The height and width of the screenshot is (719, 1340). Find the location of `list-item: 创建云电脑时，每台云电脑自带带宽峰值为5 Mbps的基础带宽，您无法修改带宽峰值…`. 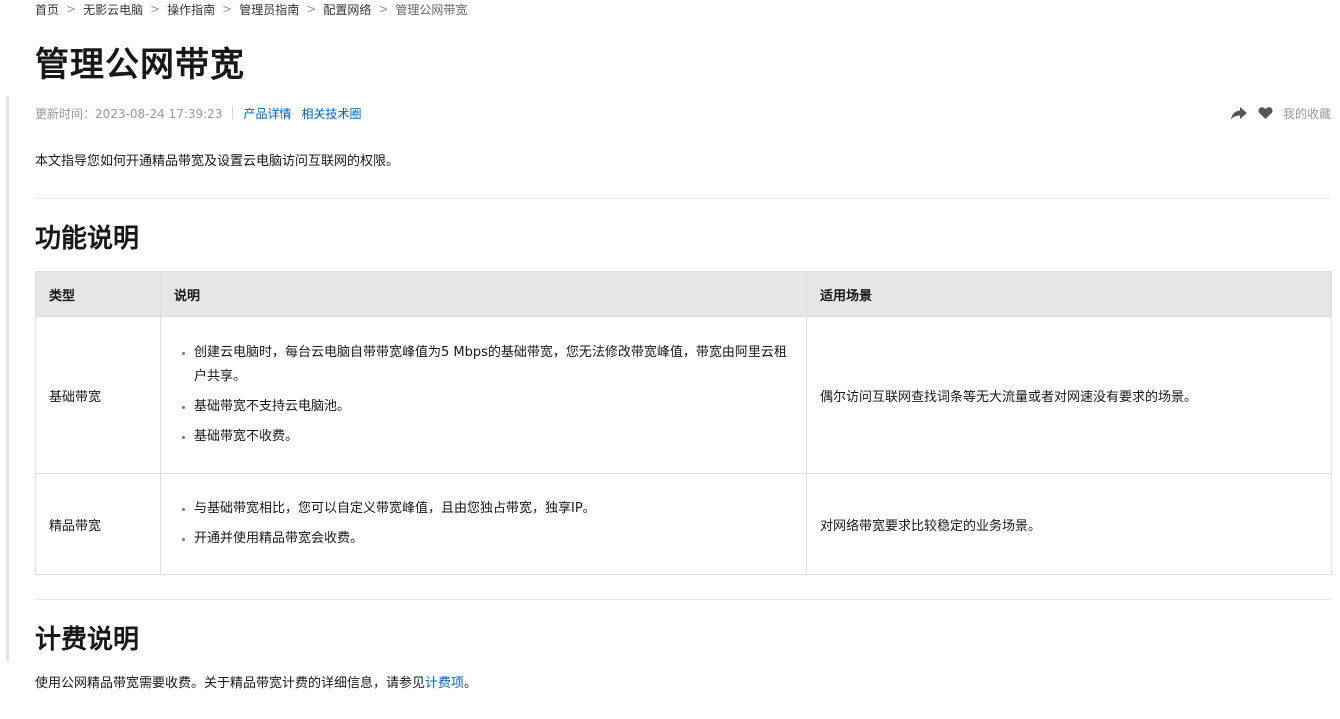

list-item: 创建云电脑时，每台云电脑自带带宽峰值为5 Mbps的基础带宽，您无法修改带宽峰值… is located at coordinates (493, 365).